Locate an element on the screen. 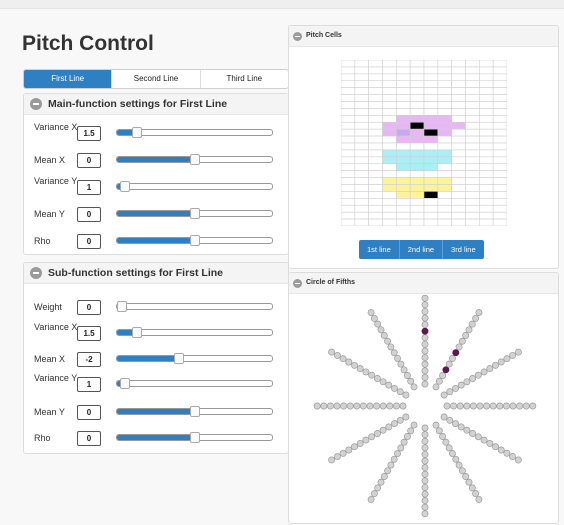 The height and width of the screenshot is (525, 564). slider-sub-variance-x is located at coordinates (194, 332).